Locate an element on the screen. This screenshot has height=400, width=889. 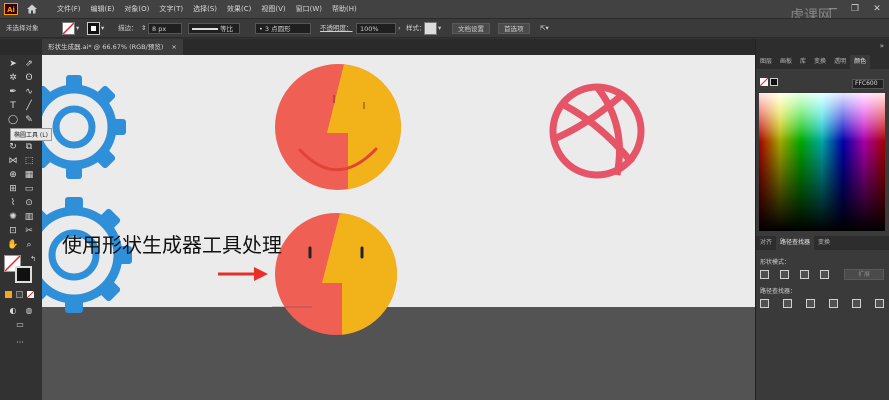
stroke-color-box is located at coordinates (23, 274).